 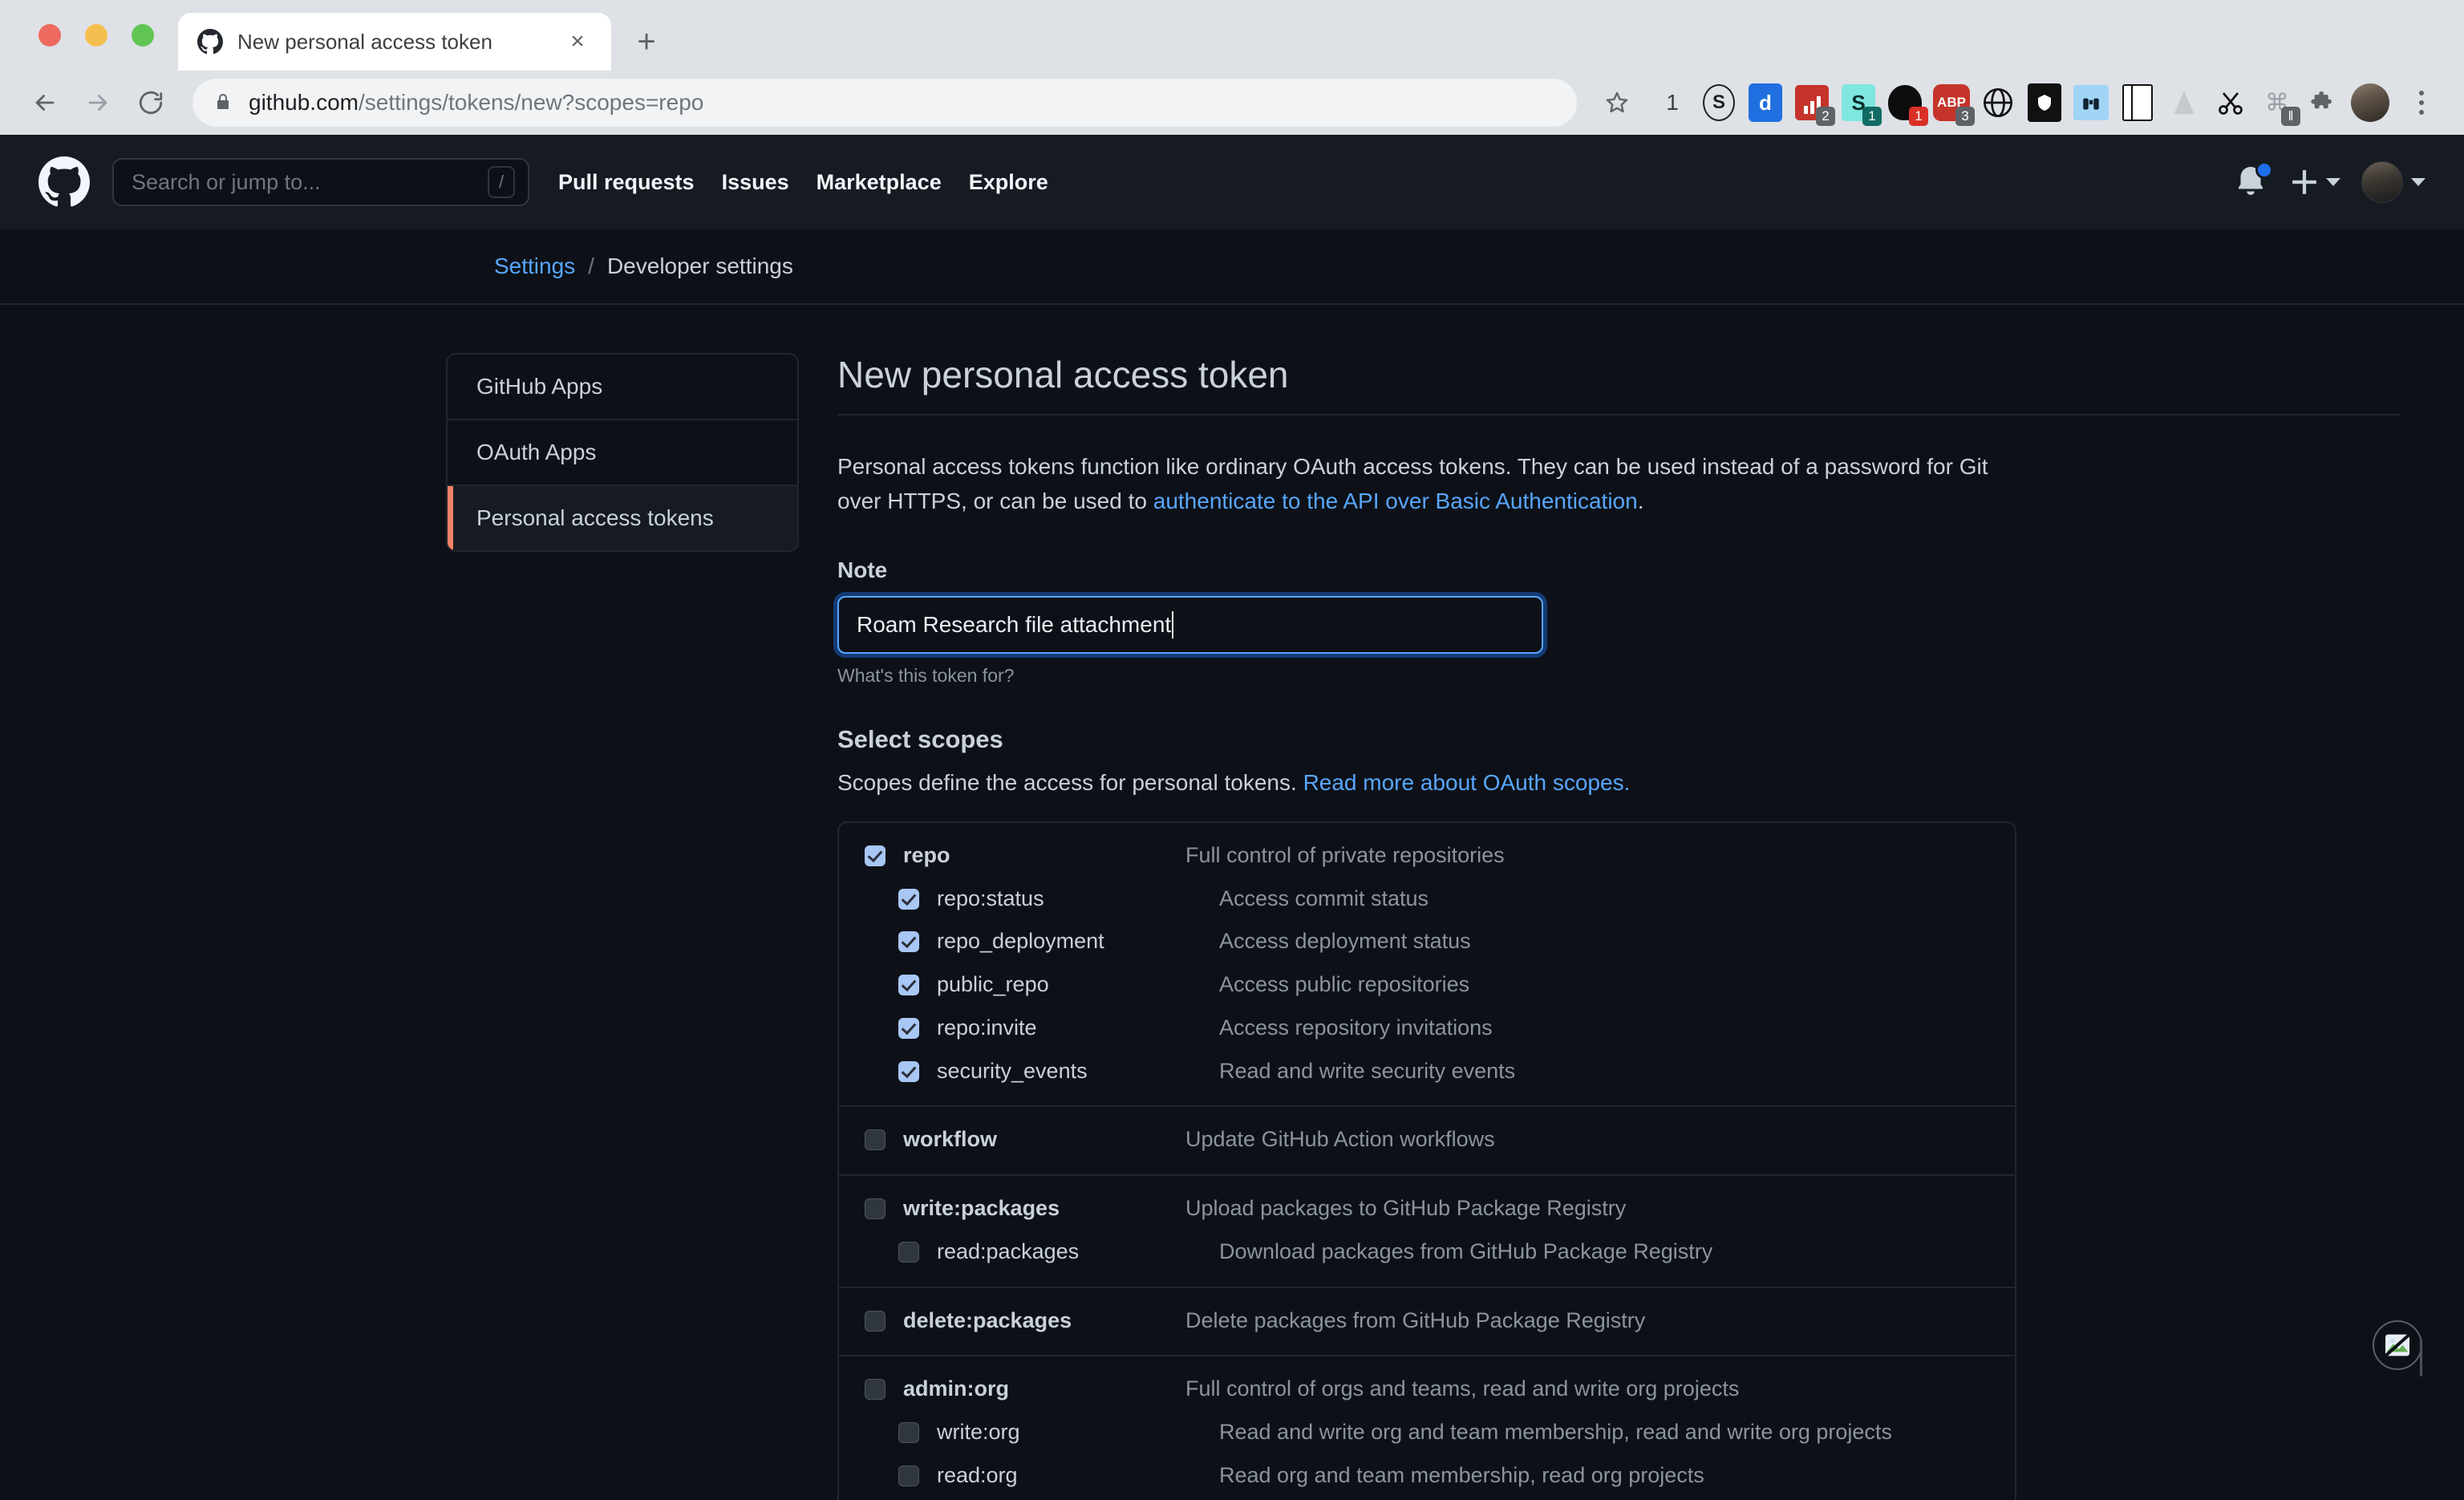 What do you see at coordinates (622, 387) in the screenshot?
I see `sidebar-item-github-apps: GitHub Apps` at bounding box center [622, 387].